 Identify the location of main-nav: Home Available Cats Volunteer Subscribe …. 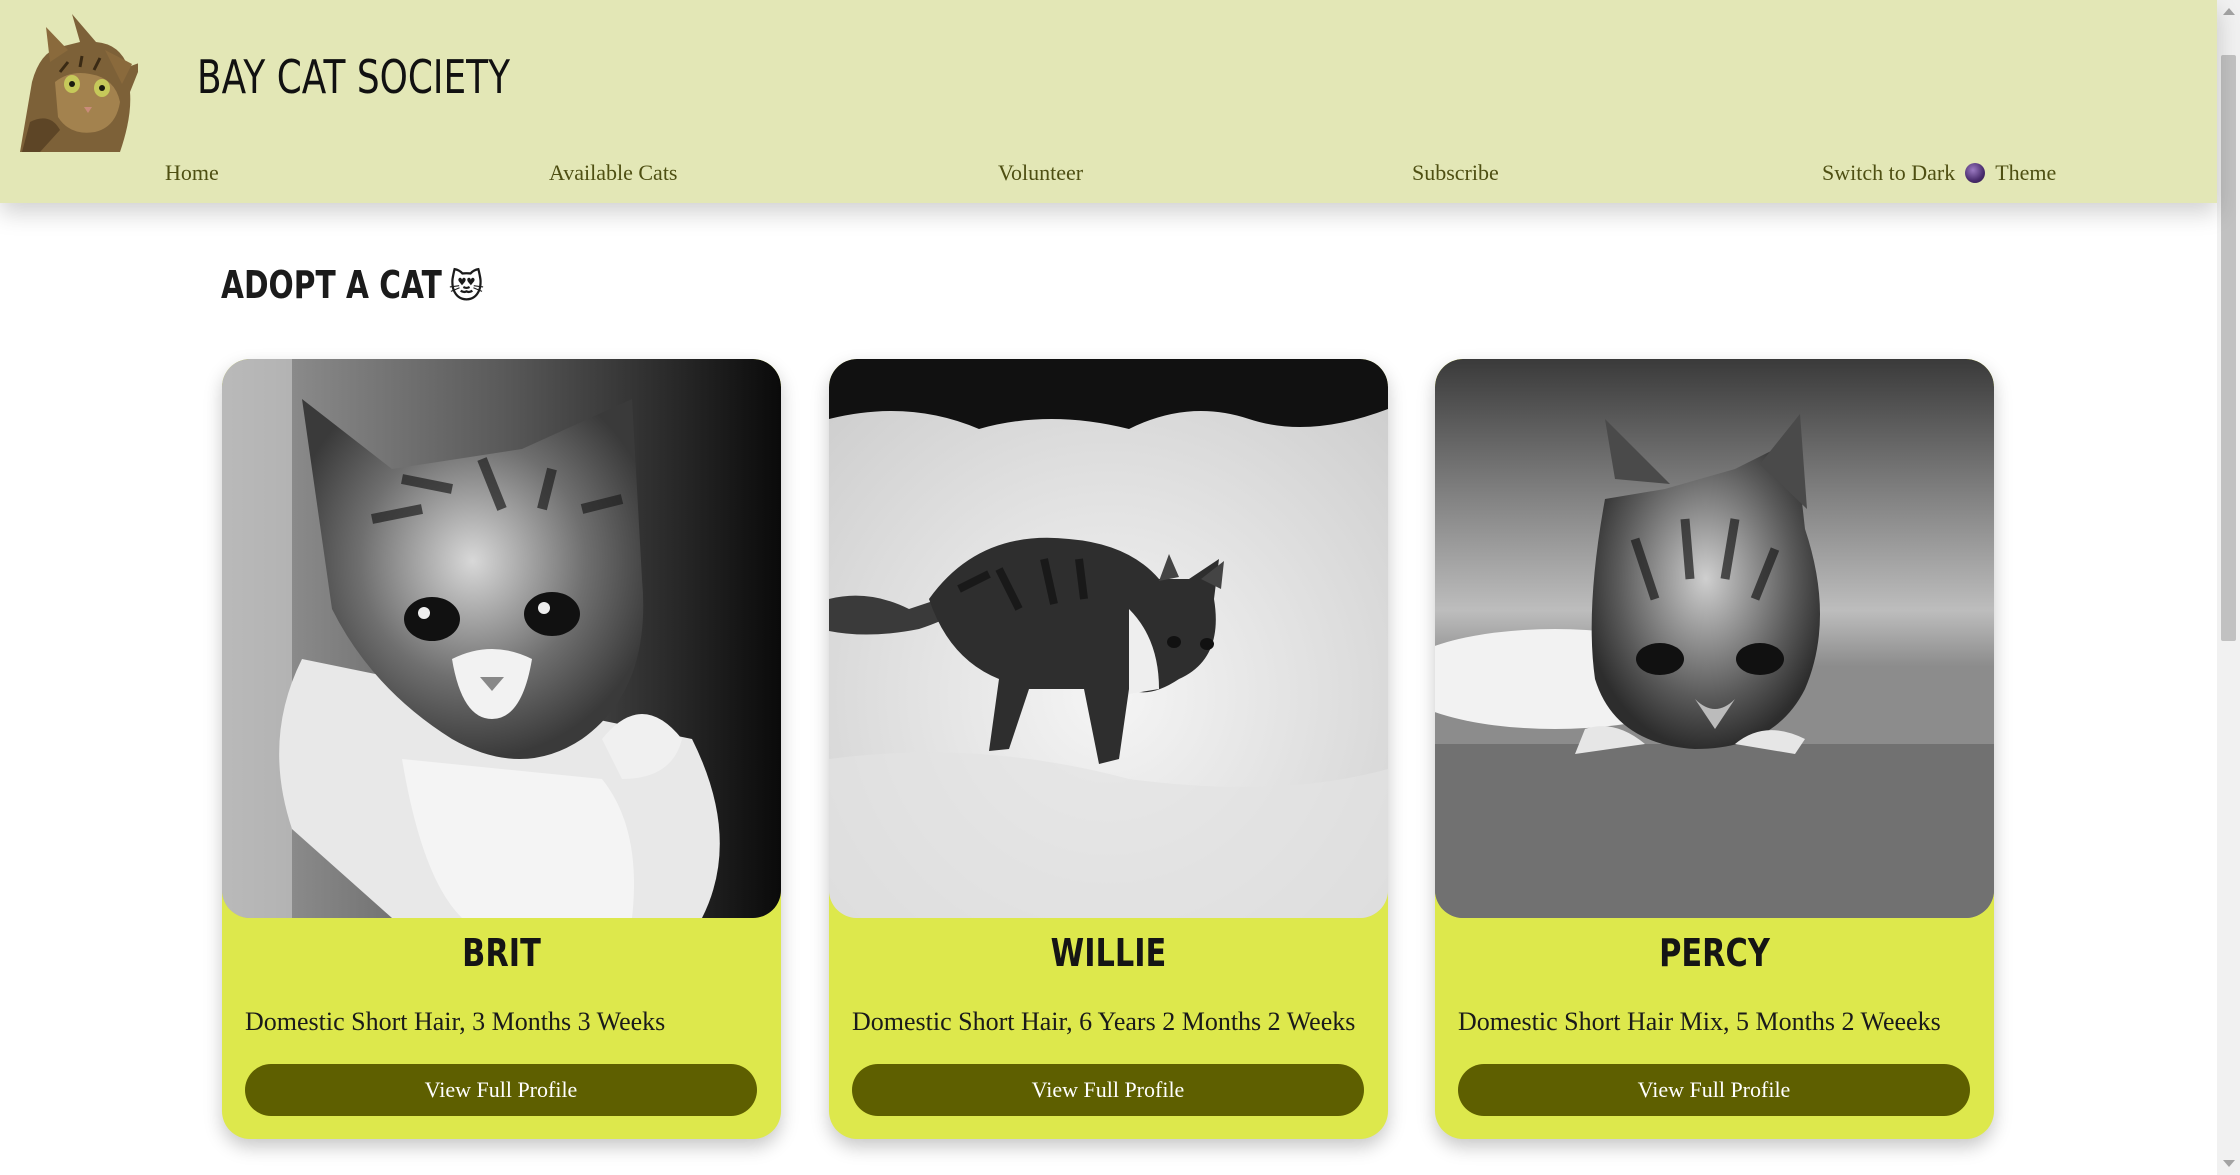
(1108, 178).